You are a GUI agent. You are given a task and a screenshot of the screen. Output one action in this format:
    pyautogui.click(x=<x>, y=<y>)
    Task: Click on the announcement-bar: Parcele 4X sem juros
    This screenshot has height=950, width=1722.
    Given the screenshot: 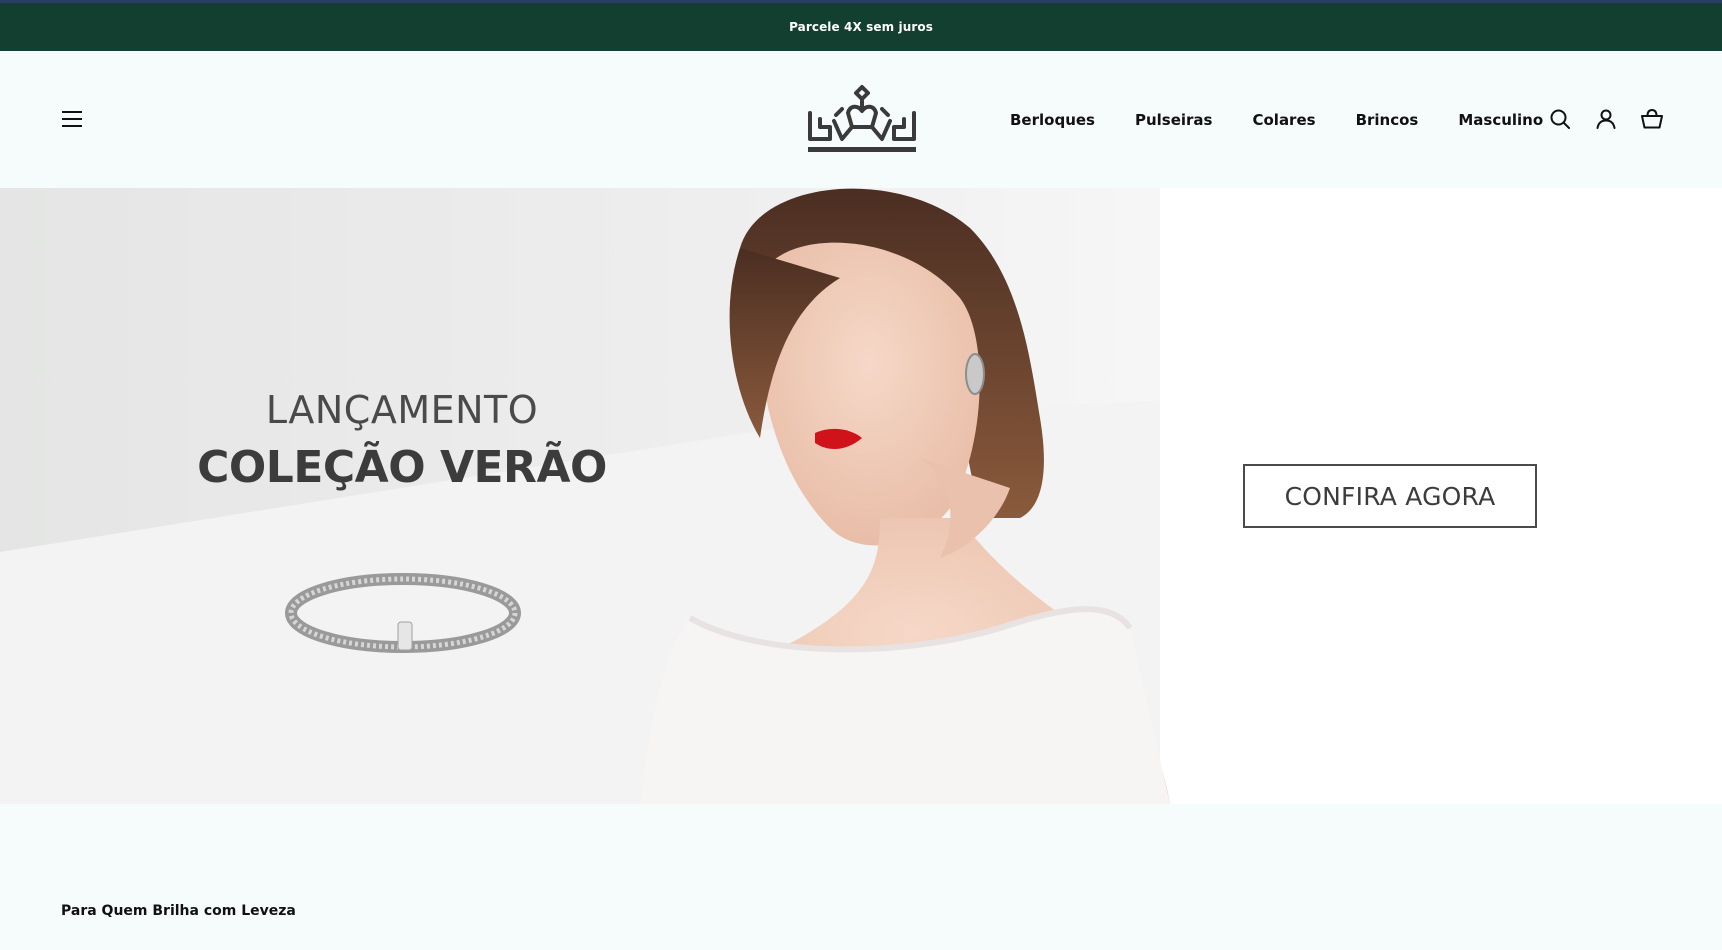 What is the action you would take?
    pyautogui.click(x=861, y=27)
    